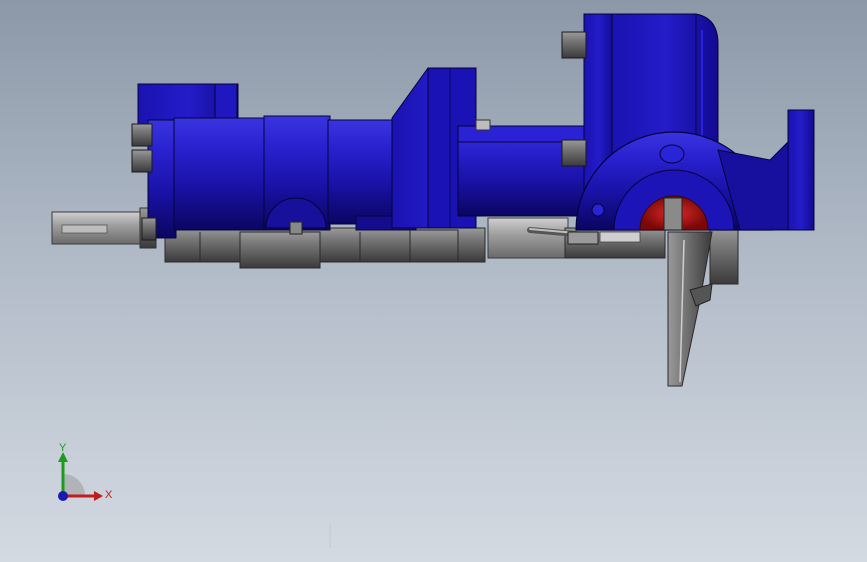  I want to click on y-axis-label: Y, so click(63, 448).